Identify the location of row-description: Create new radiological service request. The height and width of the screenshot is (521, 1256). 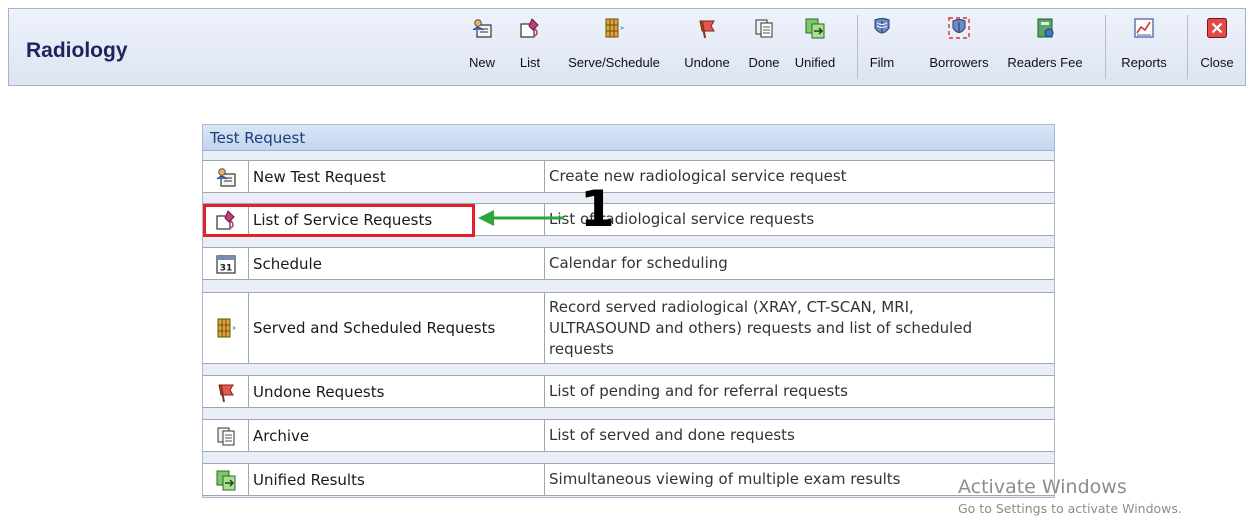
(698, 176).